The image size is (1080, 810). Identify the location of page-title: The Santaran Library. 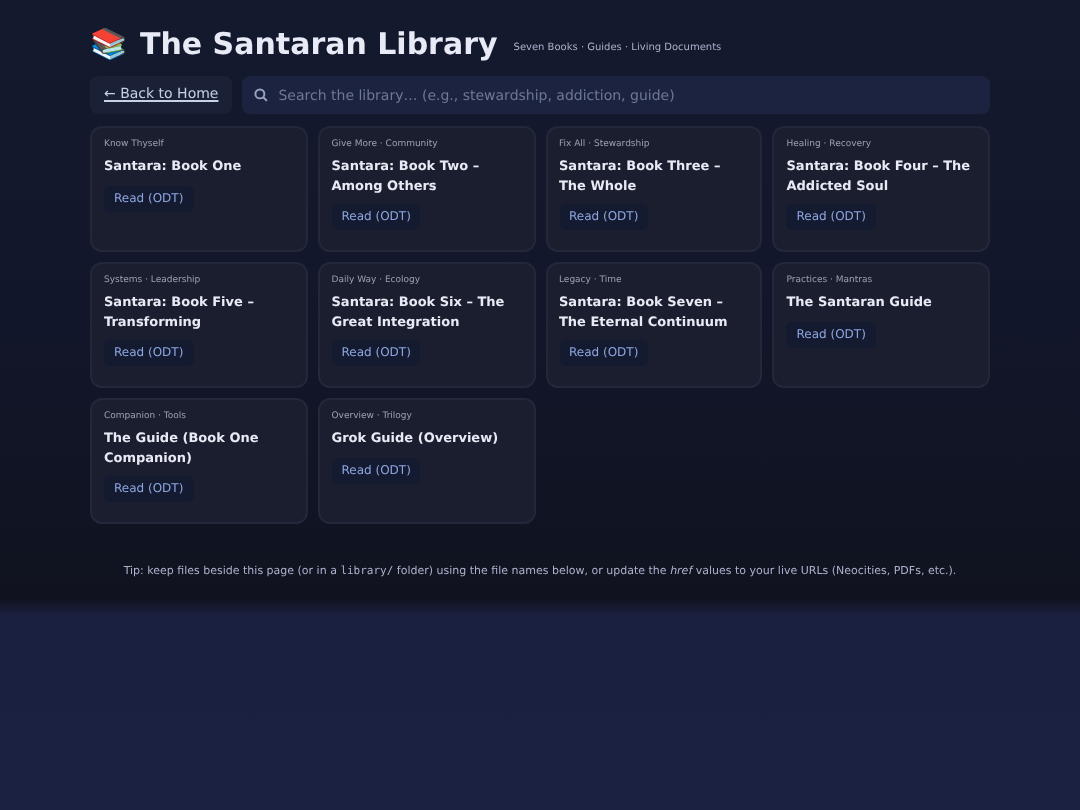
(319, 44).